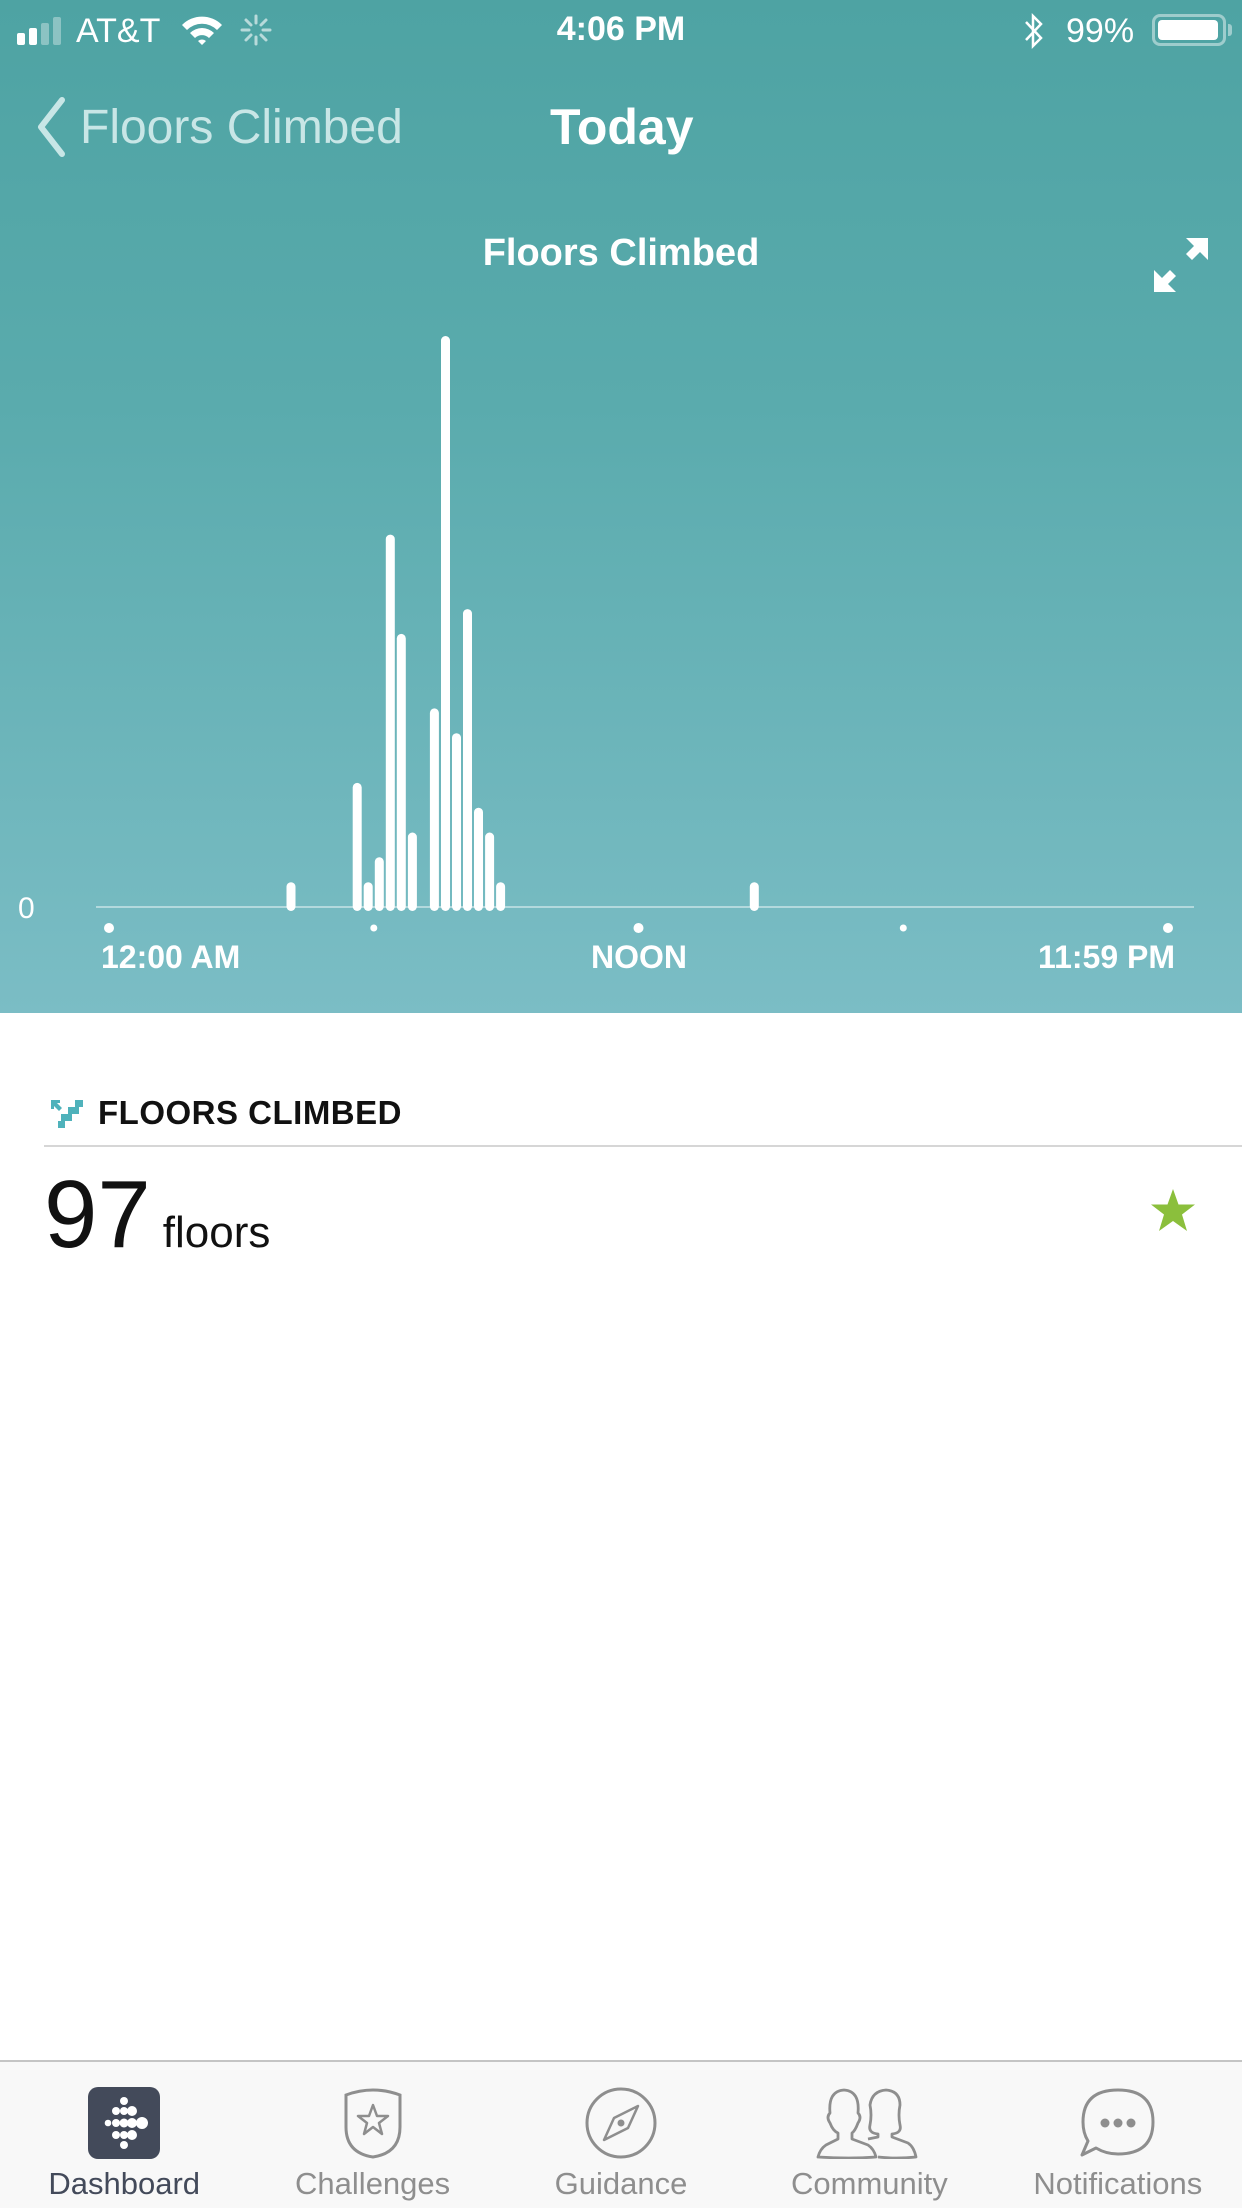 The height and width of the screenshot is (2208, 1242). Describe the element at coordinates (1034, 31) in the screenshot. I see `bluetooth-icon` at that location.